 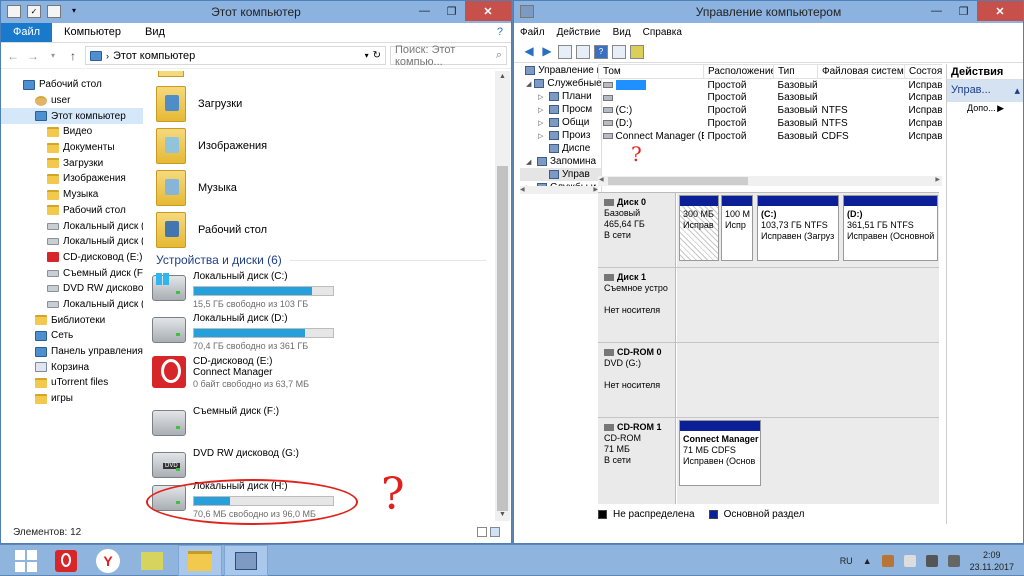 What do you see at coordinates (500, 32) in the screenshot?
I see `help-icon: ?` at bounding box center [500, 32].